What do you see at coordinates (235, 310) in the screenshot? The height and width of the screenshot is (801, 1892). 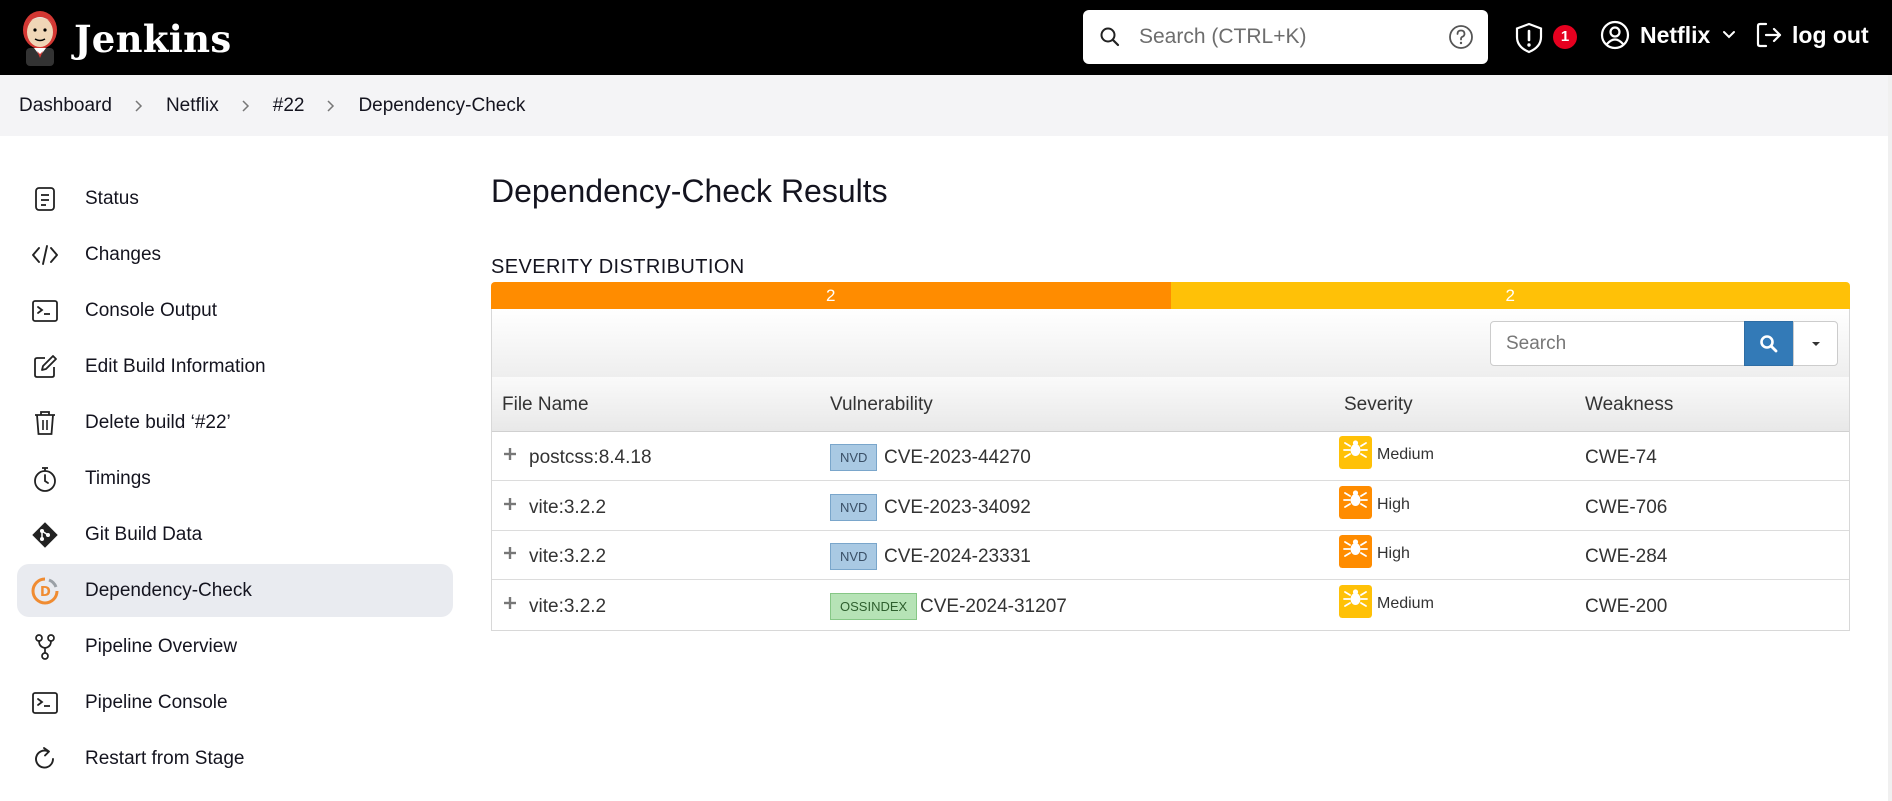 I see `sidebar-item-console-output: Console Output` at bounding box center [235, 310].